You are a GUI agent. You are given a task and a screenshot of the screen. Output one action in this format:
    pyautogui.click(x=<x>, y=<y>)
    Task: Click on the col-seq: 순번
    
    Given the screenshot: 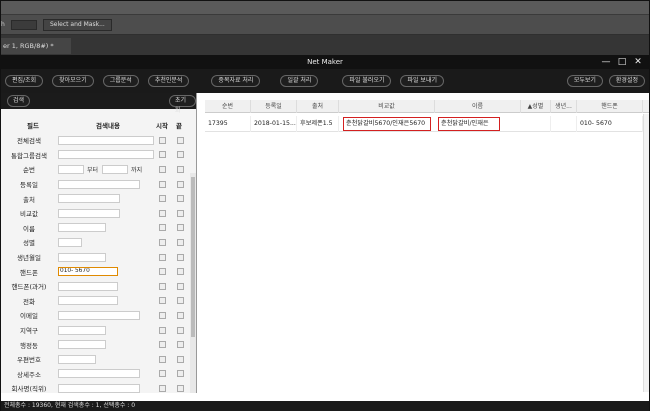 What is the action you would take?
    pyautogui.click(x=228, y=106)
    